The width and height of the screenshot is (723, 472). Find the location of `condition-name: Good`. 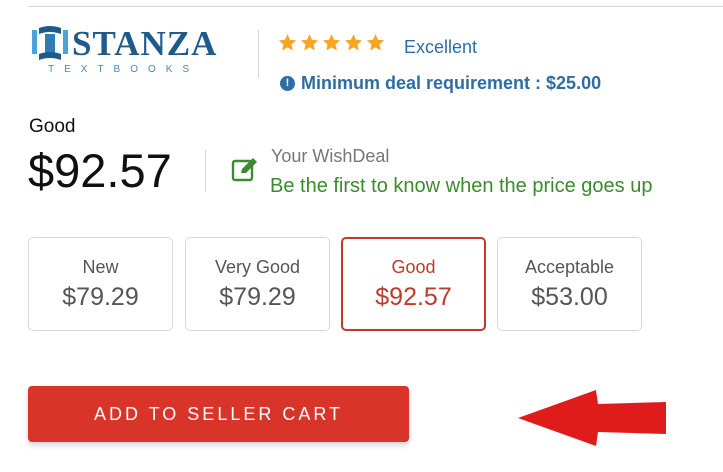

condition-name: Good is located at coordinates (413, 267).